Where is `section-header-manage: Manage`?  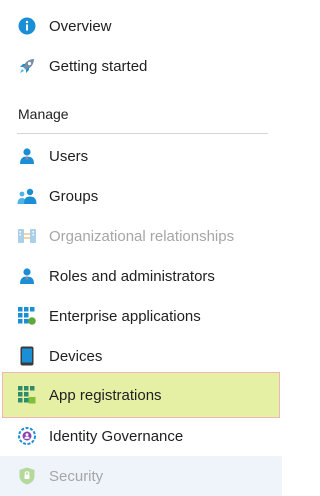
section-header-manage: Manage is located at coordinates (43, 114).